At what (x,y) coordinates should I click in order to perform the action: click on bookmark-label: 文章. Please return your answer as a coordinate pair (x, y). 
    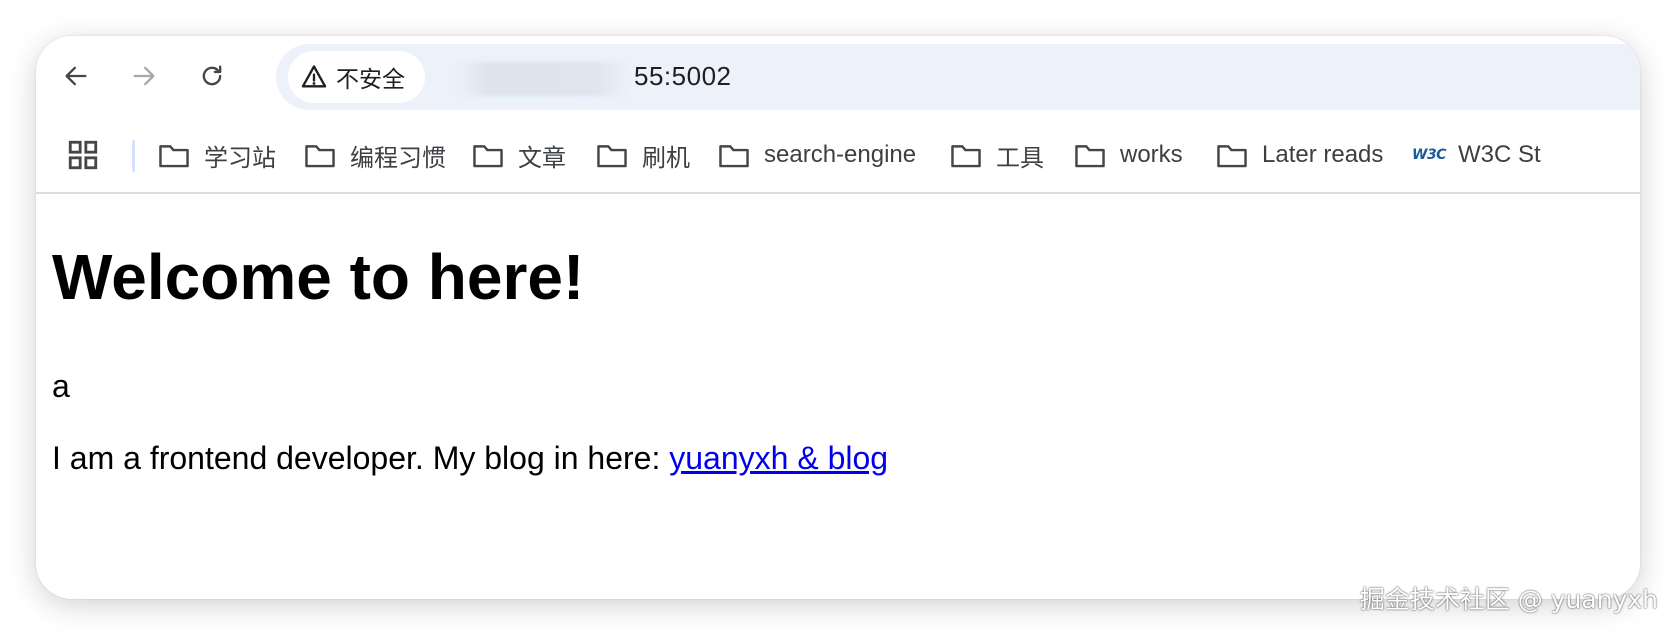
    Looking at the image, I should click on (542, 157).